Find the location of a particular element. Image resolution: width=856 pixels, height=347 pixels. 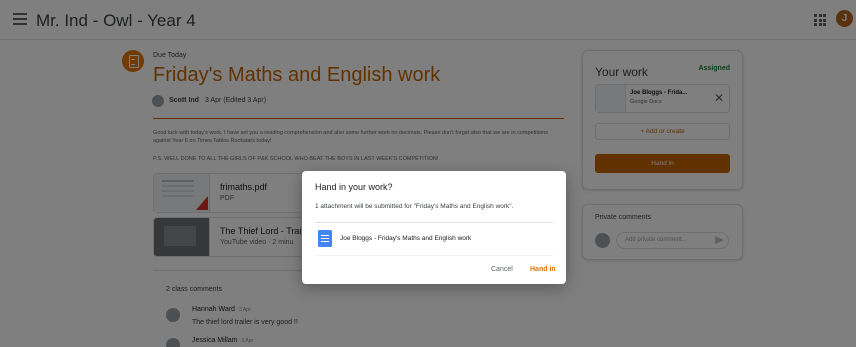

dialog-title: Hand in your work? is located at coordinates (354, 187).